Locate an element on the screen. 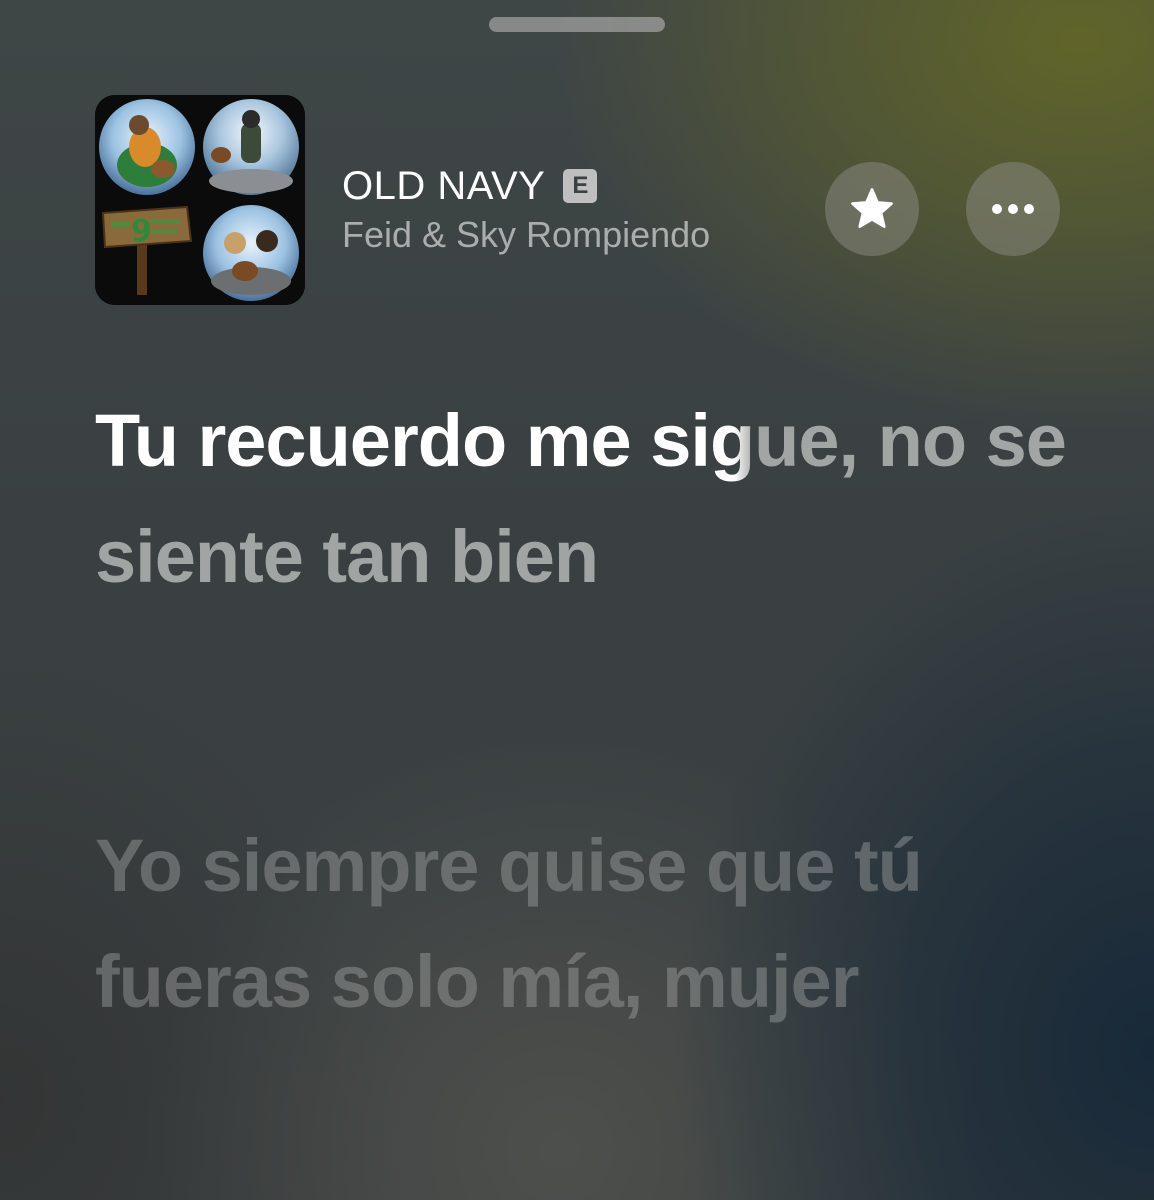  more-options-button is located at coordinates (1013, 209).